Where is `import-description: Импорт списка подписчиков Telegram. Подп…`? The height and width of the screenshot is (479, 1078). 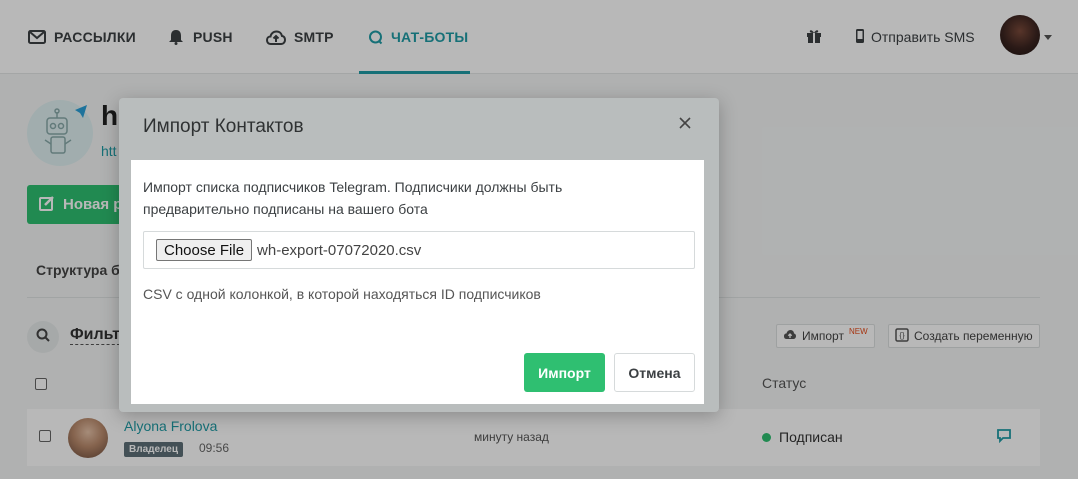
import-description: Импорт списка подписчиков Telegram. Подп… is located at coordinates (353, 198).